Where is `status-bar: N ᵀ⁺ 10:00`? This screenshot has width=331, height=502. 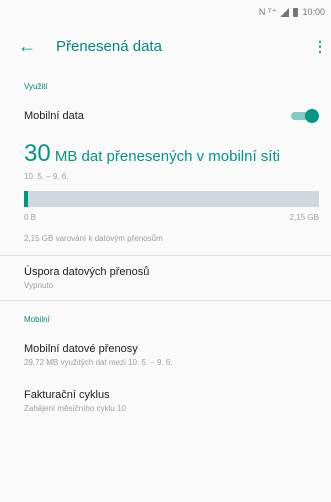
status-bar: N ᵀ⁺ 10:00 is located at coordinates (165, 12).